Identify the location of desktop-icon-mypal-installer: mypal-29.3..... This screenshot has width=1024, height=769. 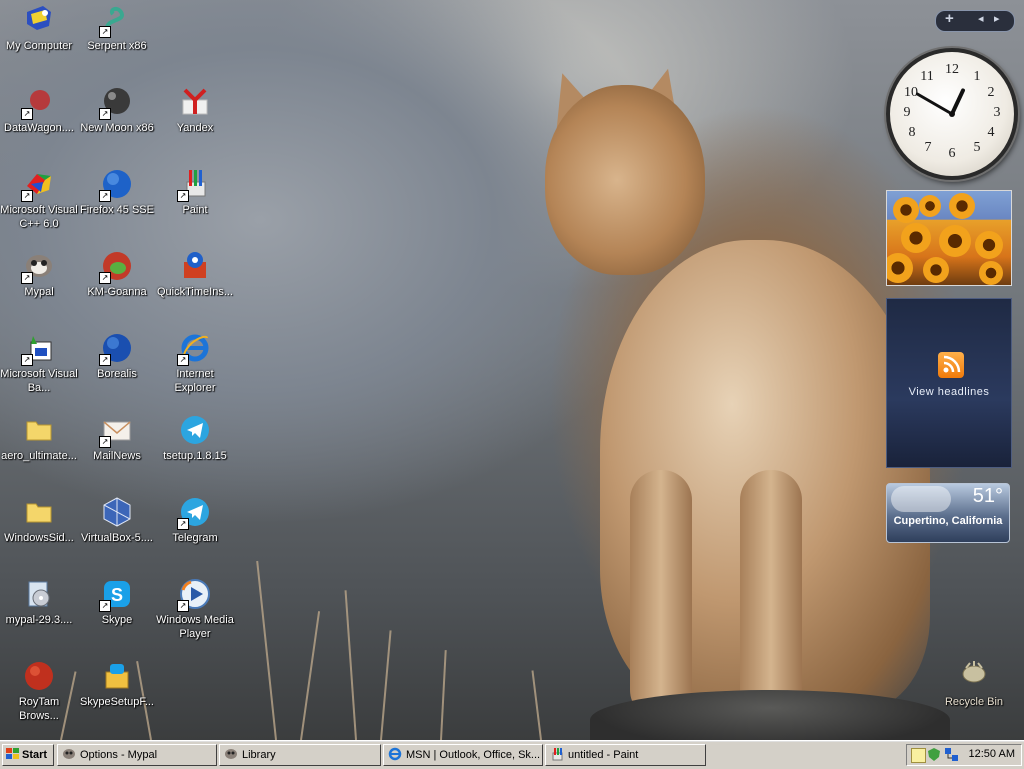
(39, 602).